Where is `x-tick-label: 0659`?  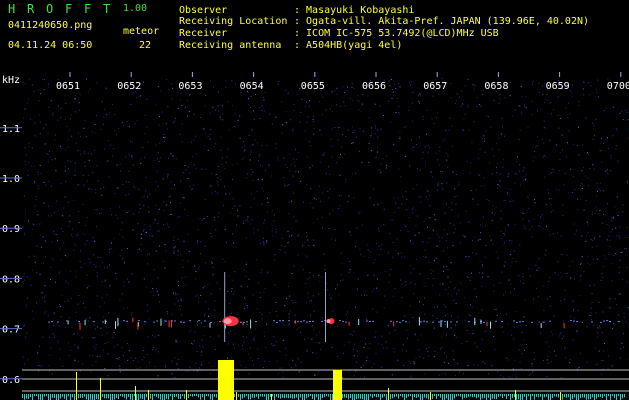
x-tick-label: 0659 is located at coordinates (558, 86).